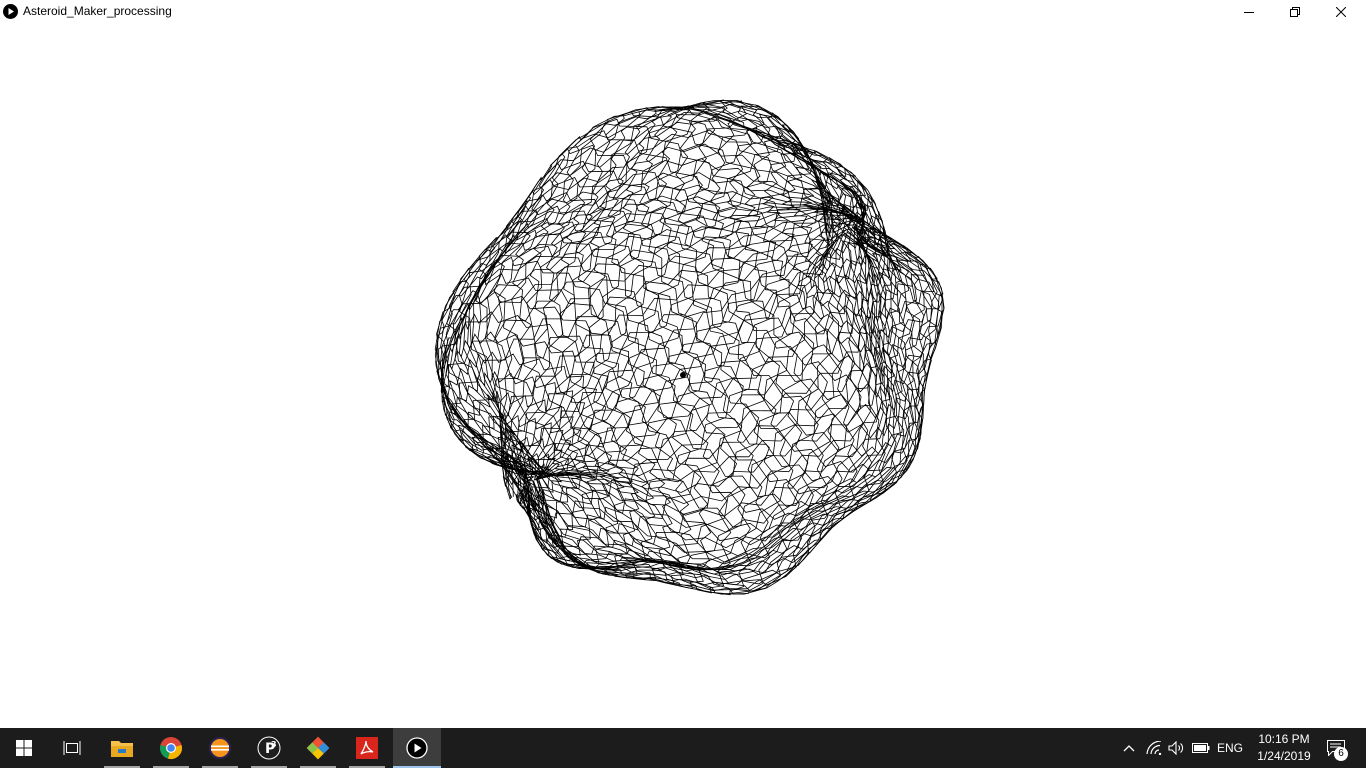 The height and width of the screenshot is (768, 1366). I want to click on chrome-icon, so click(171, 748).